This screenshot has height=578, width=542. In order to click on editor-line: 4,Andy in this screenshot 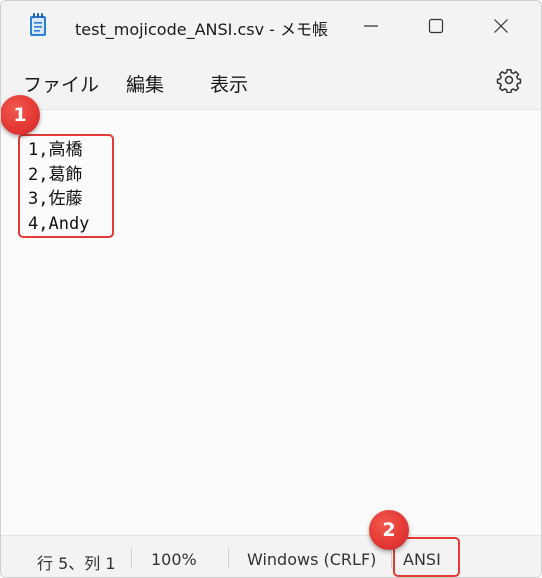, I will do `click(59, 223)`.